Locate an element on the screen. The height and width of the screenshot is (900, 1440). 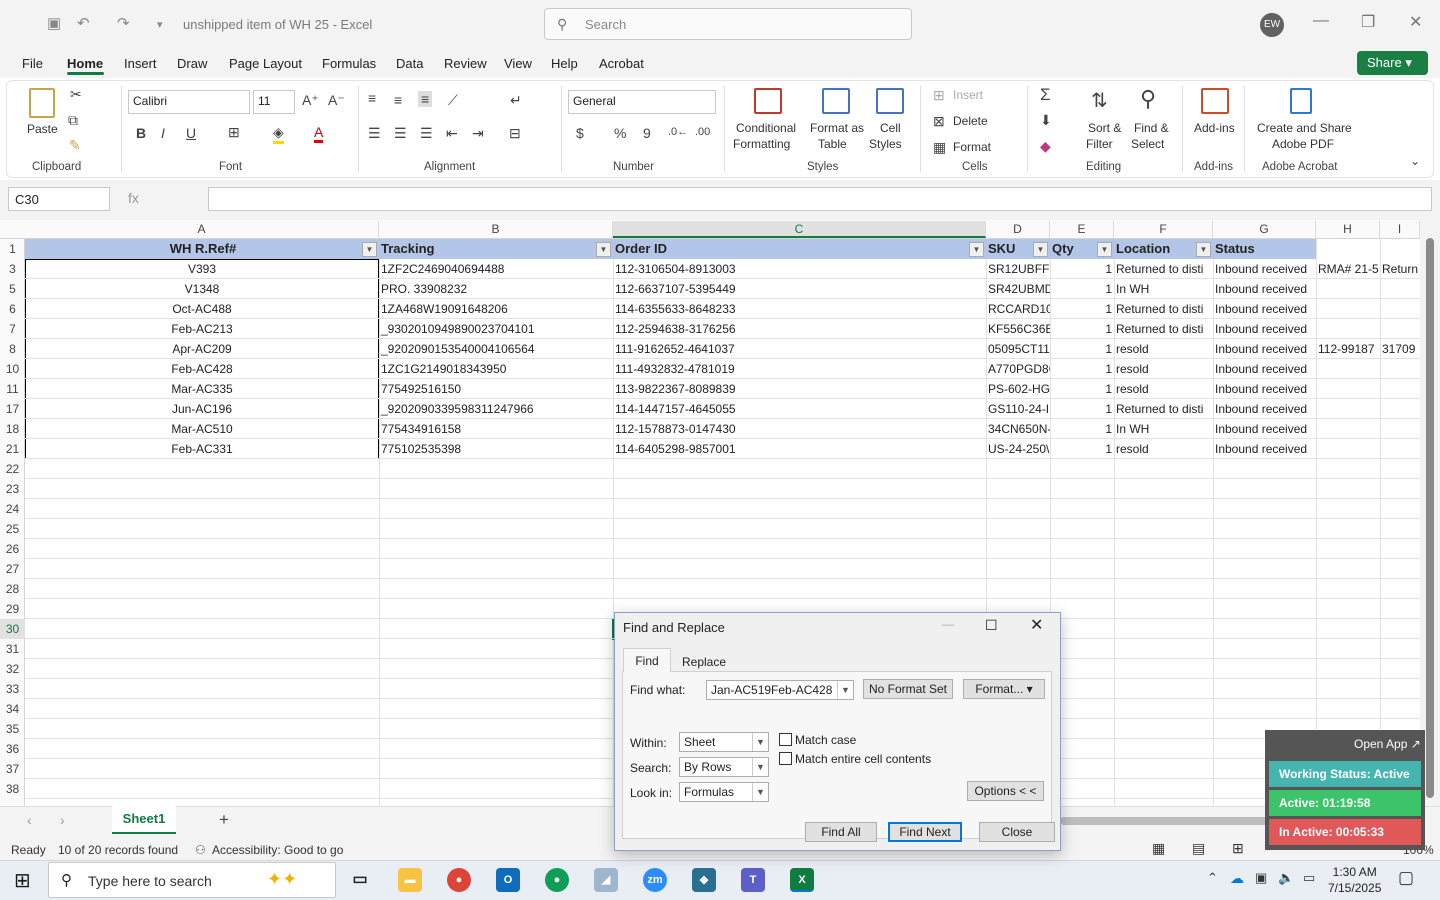
header-wh-ref: WH R.Ref# is located at coordinates (202, 249).